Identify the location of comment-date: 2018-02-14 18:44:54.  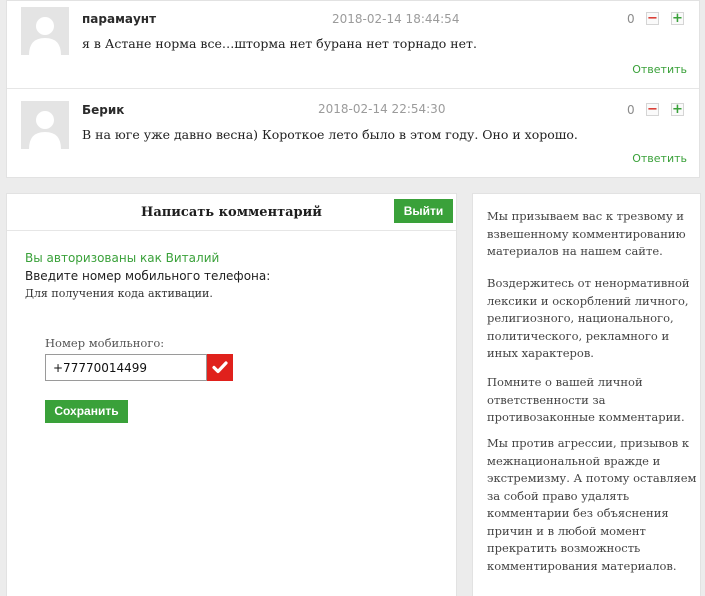
(396, 19).